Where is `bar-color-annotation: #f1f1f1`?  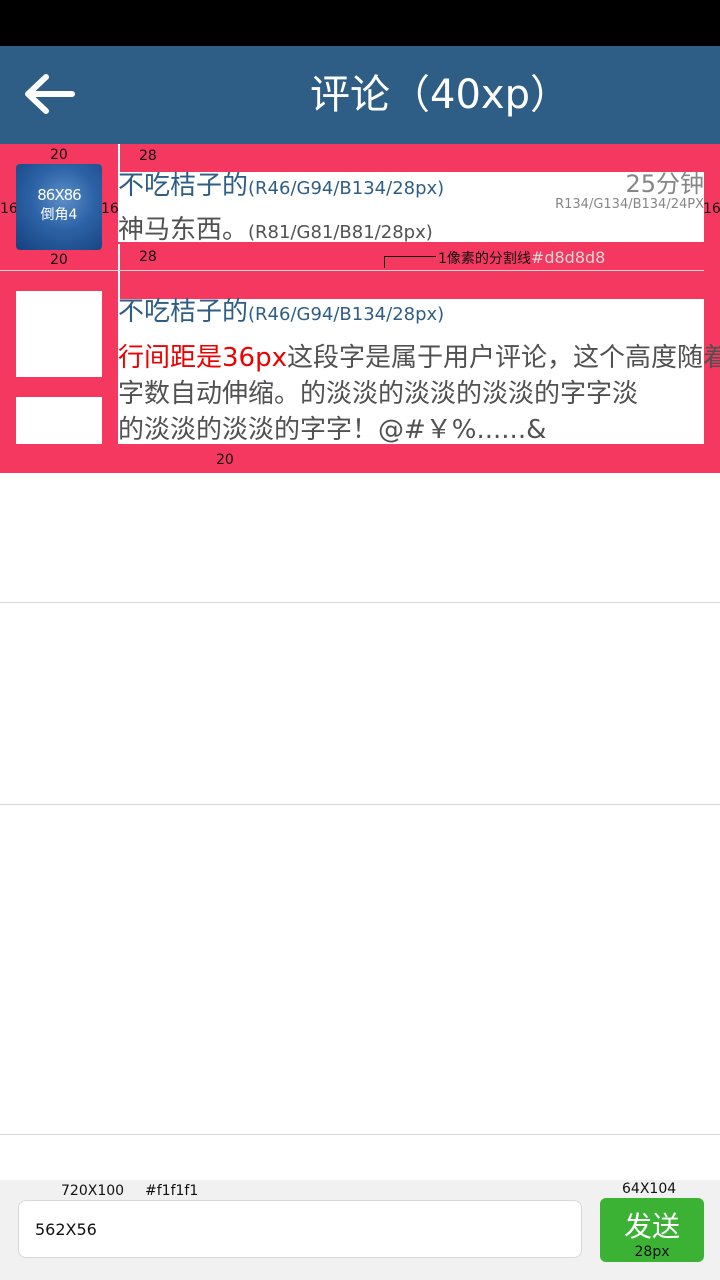
bar-color-annotation: #f1f1f1 is located at coordinates (172, 1191).